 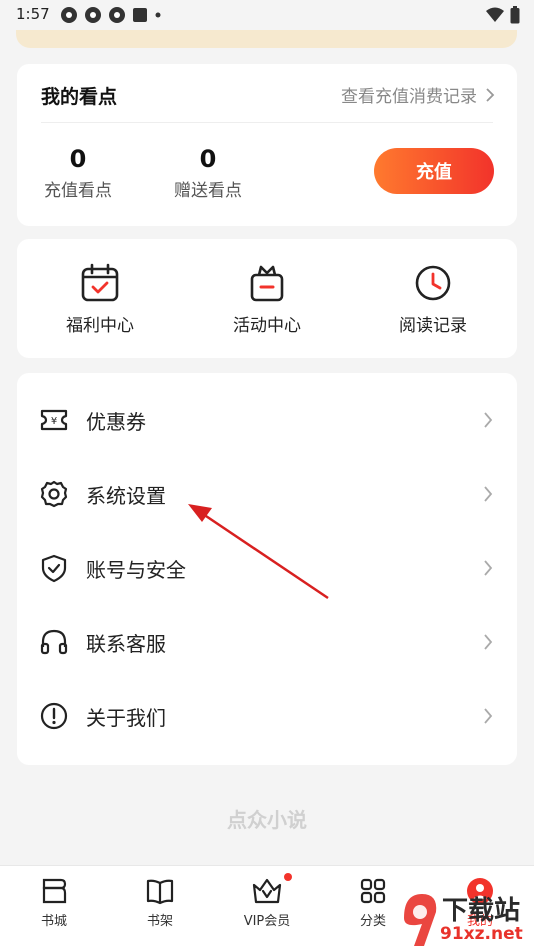 I want to click on nav-item-bookstore: 书城, so click(x=54, y=902).